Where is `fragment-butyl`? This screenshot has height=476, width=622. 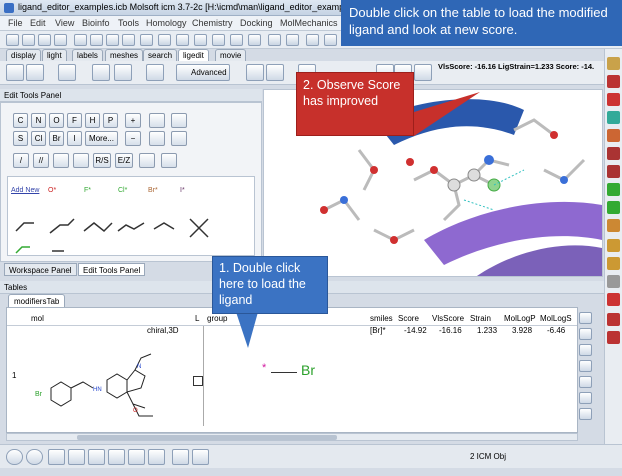 fragment-butyl is located at coordinates (98, 227).